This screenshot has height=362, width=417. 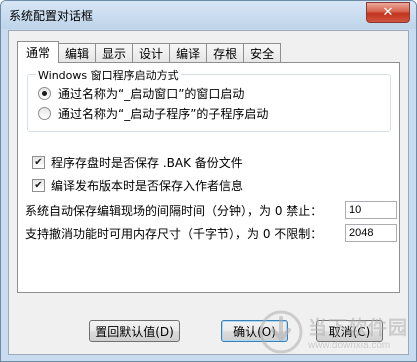 I want to click on tab-label: 编辑, so click(x=77, y=54).